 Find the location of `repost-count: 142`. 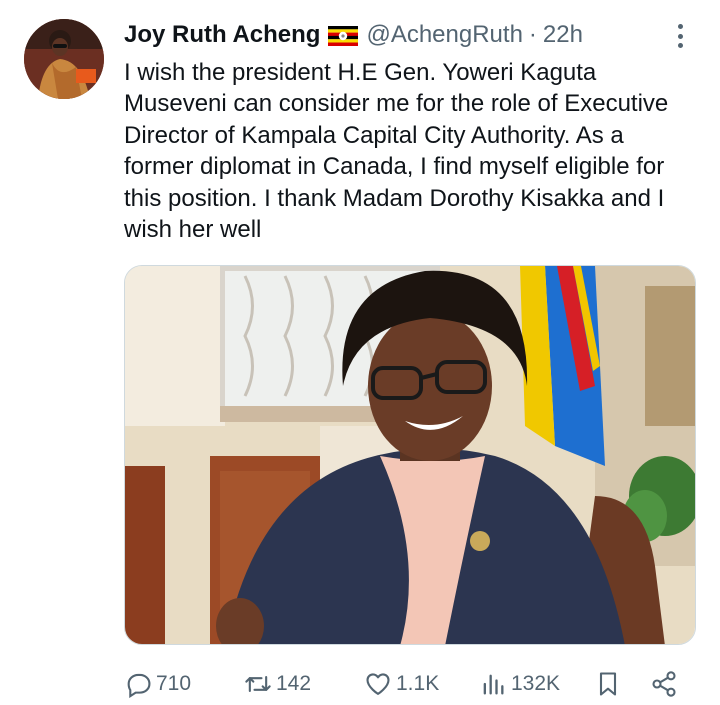

repost-count: 142 is located at coordinates (294, 683).